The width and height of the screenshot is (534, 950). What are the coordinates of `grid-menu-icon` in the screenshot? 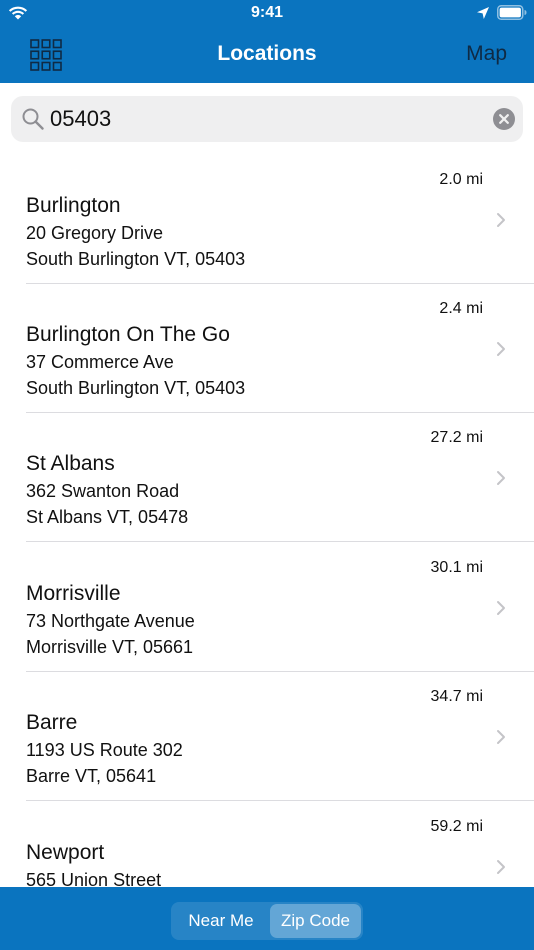 It's located at (46, 55).